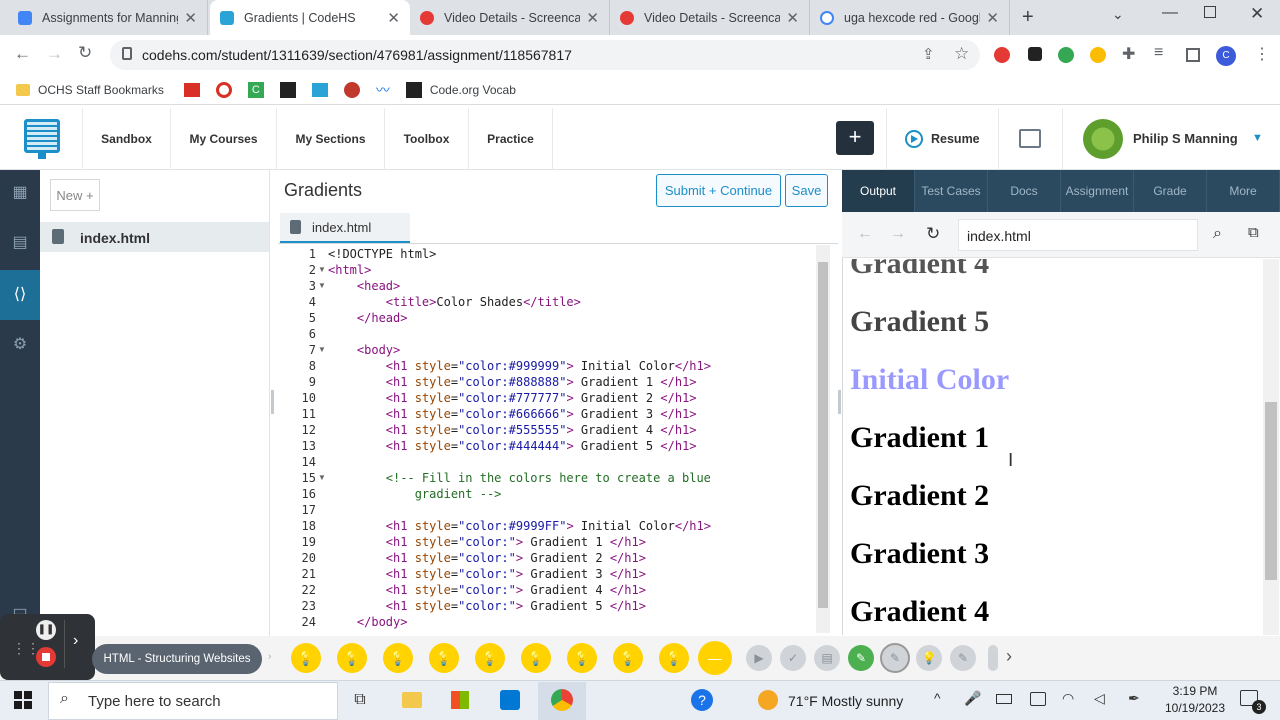 This screenshot has height=720, width=1280. Describe the element at coordinates (1099, 698) in the screenshot. I see `volume-icon: ◁` at that location.